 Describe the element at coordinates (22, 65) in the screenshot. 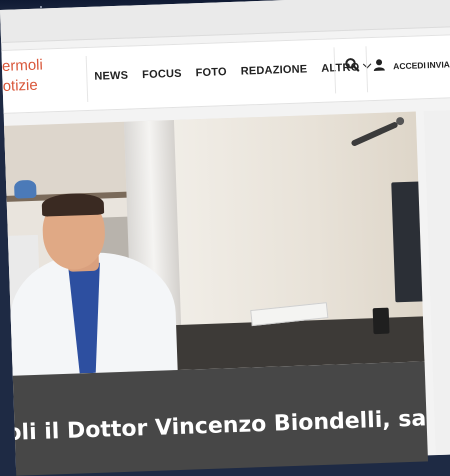

I see `logo-line-1: ermoli` at that location.